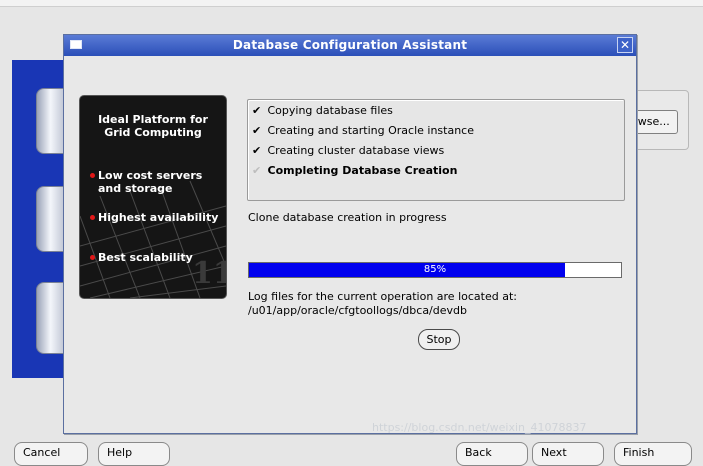 Image resolution: width=703 pixels, height=466 pixels. I want to click on stop-button: Stop, so click(439, 339).